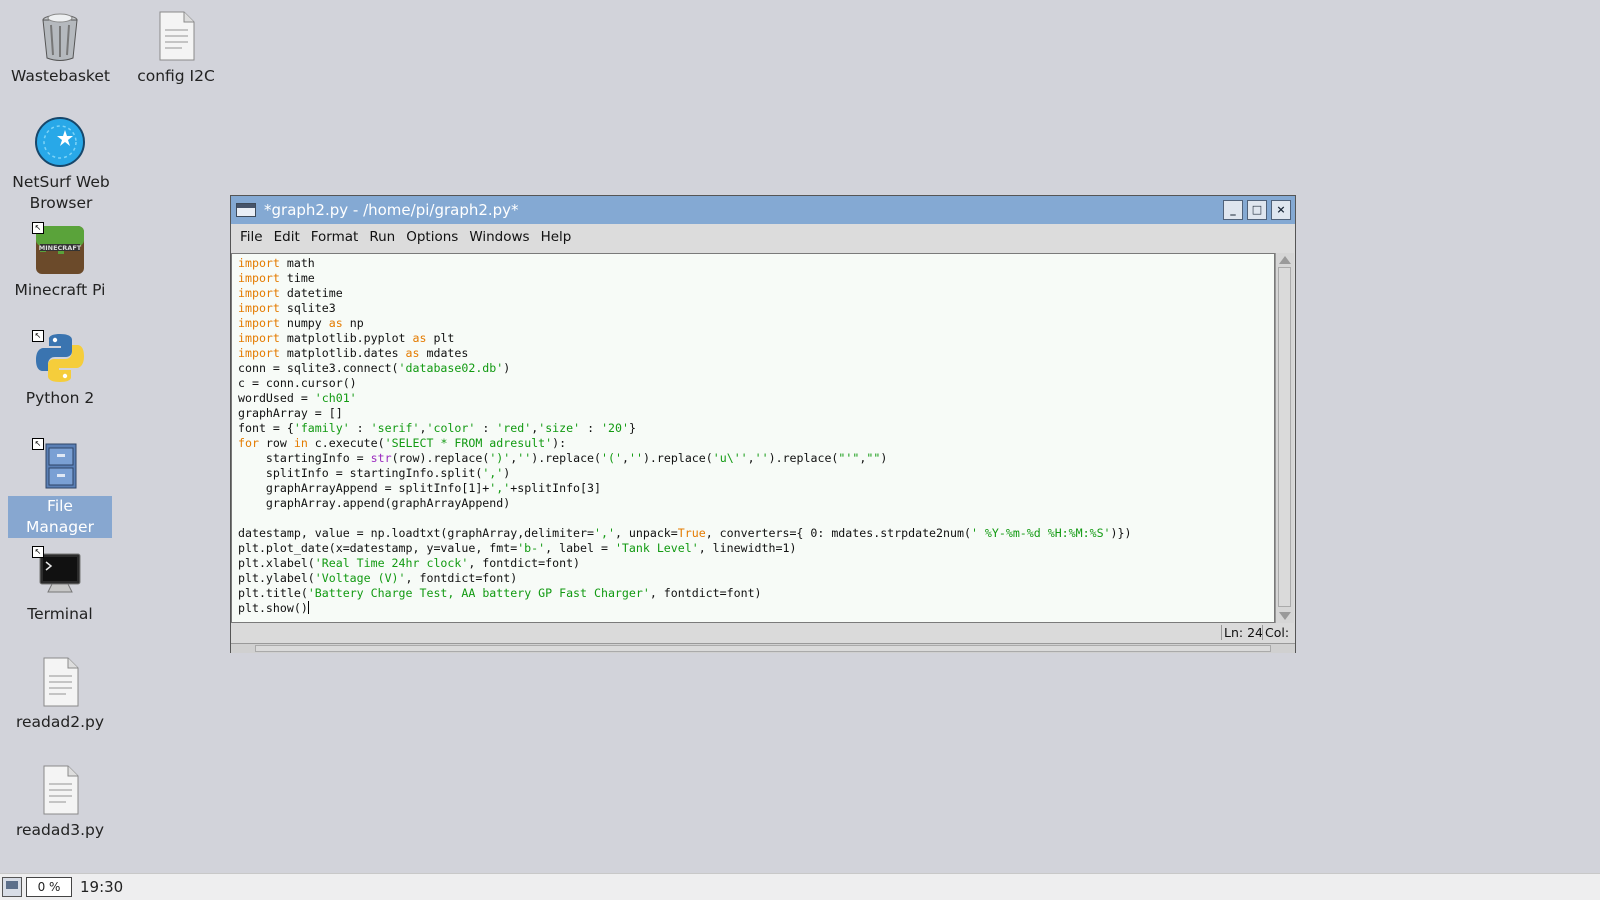 The height and width of the screenshot is (900, 1600). What do you see at coordinates (763, 639) in the screenshot?
I see `status-bar: Ln: 24 Col: 10` at bounding box center [763, 639].